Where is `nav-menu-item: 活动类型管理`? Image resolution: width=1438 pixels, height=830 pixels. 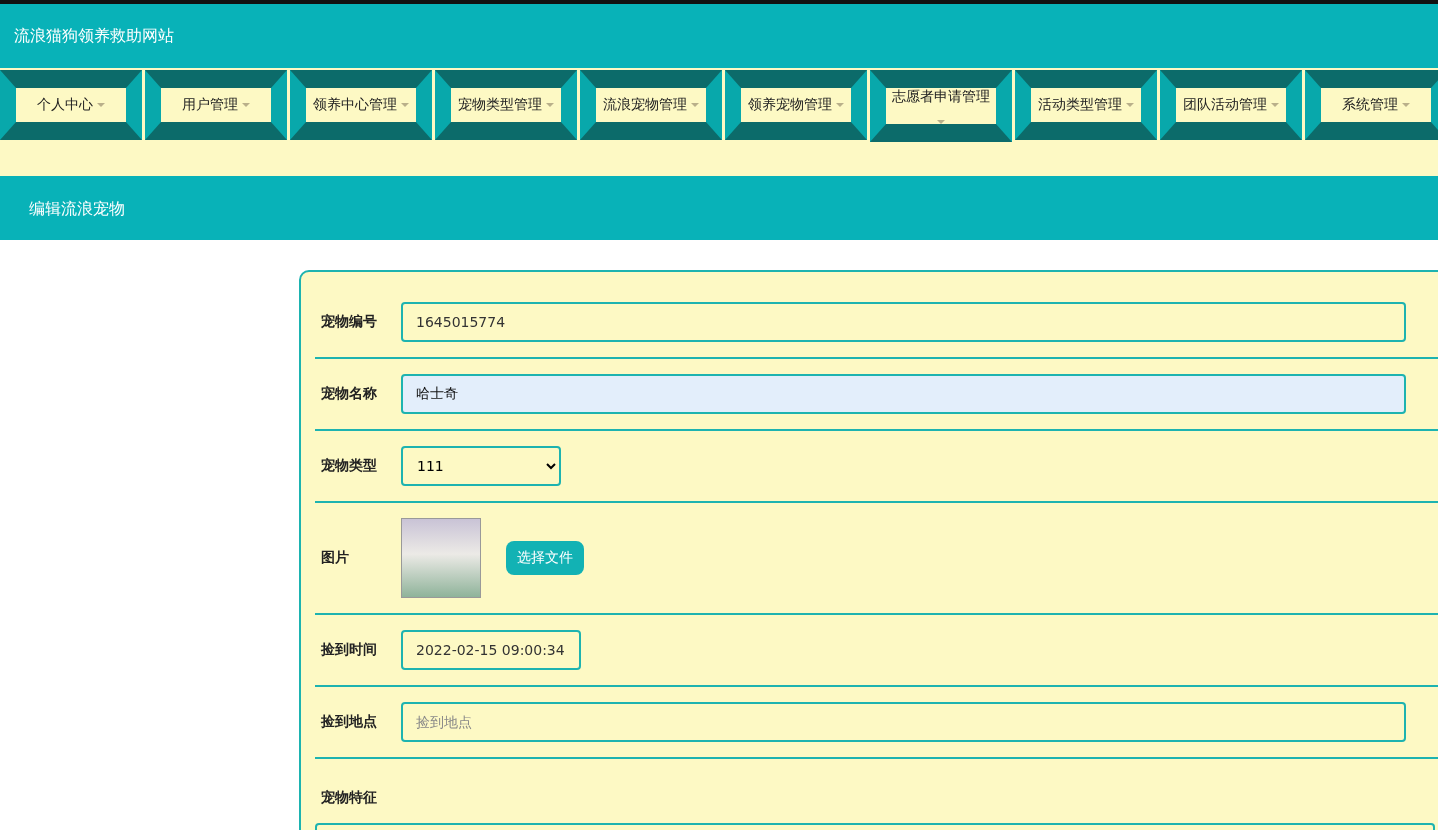 nav-menu-item: 活动类型管理 is located at coordinates (1086, 105).